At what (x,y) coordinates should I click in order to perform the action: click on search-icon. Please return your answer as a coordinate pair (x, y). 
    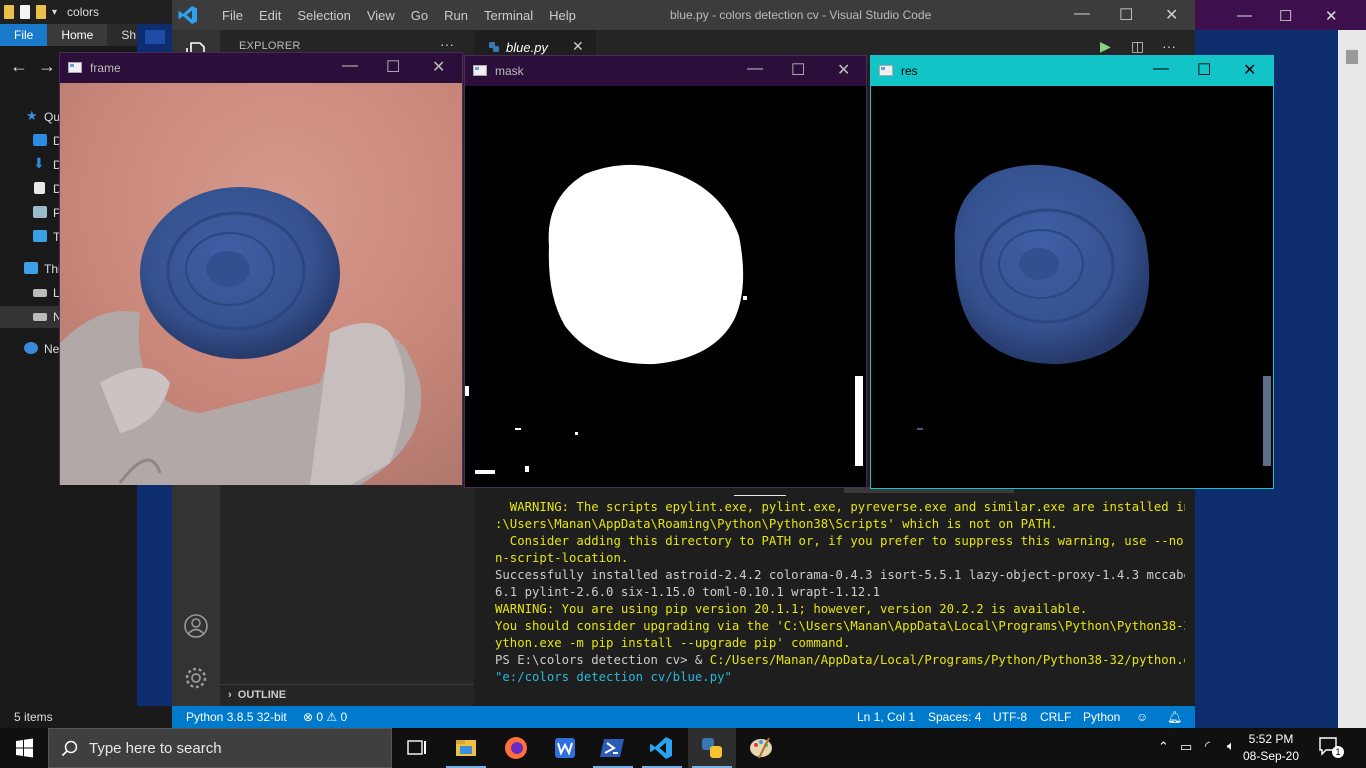
    Looking at the image, I should click on (69, 748).